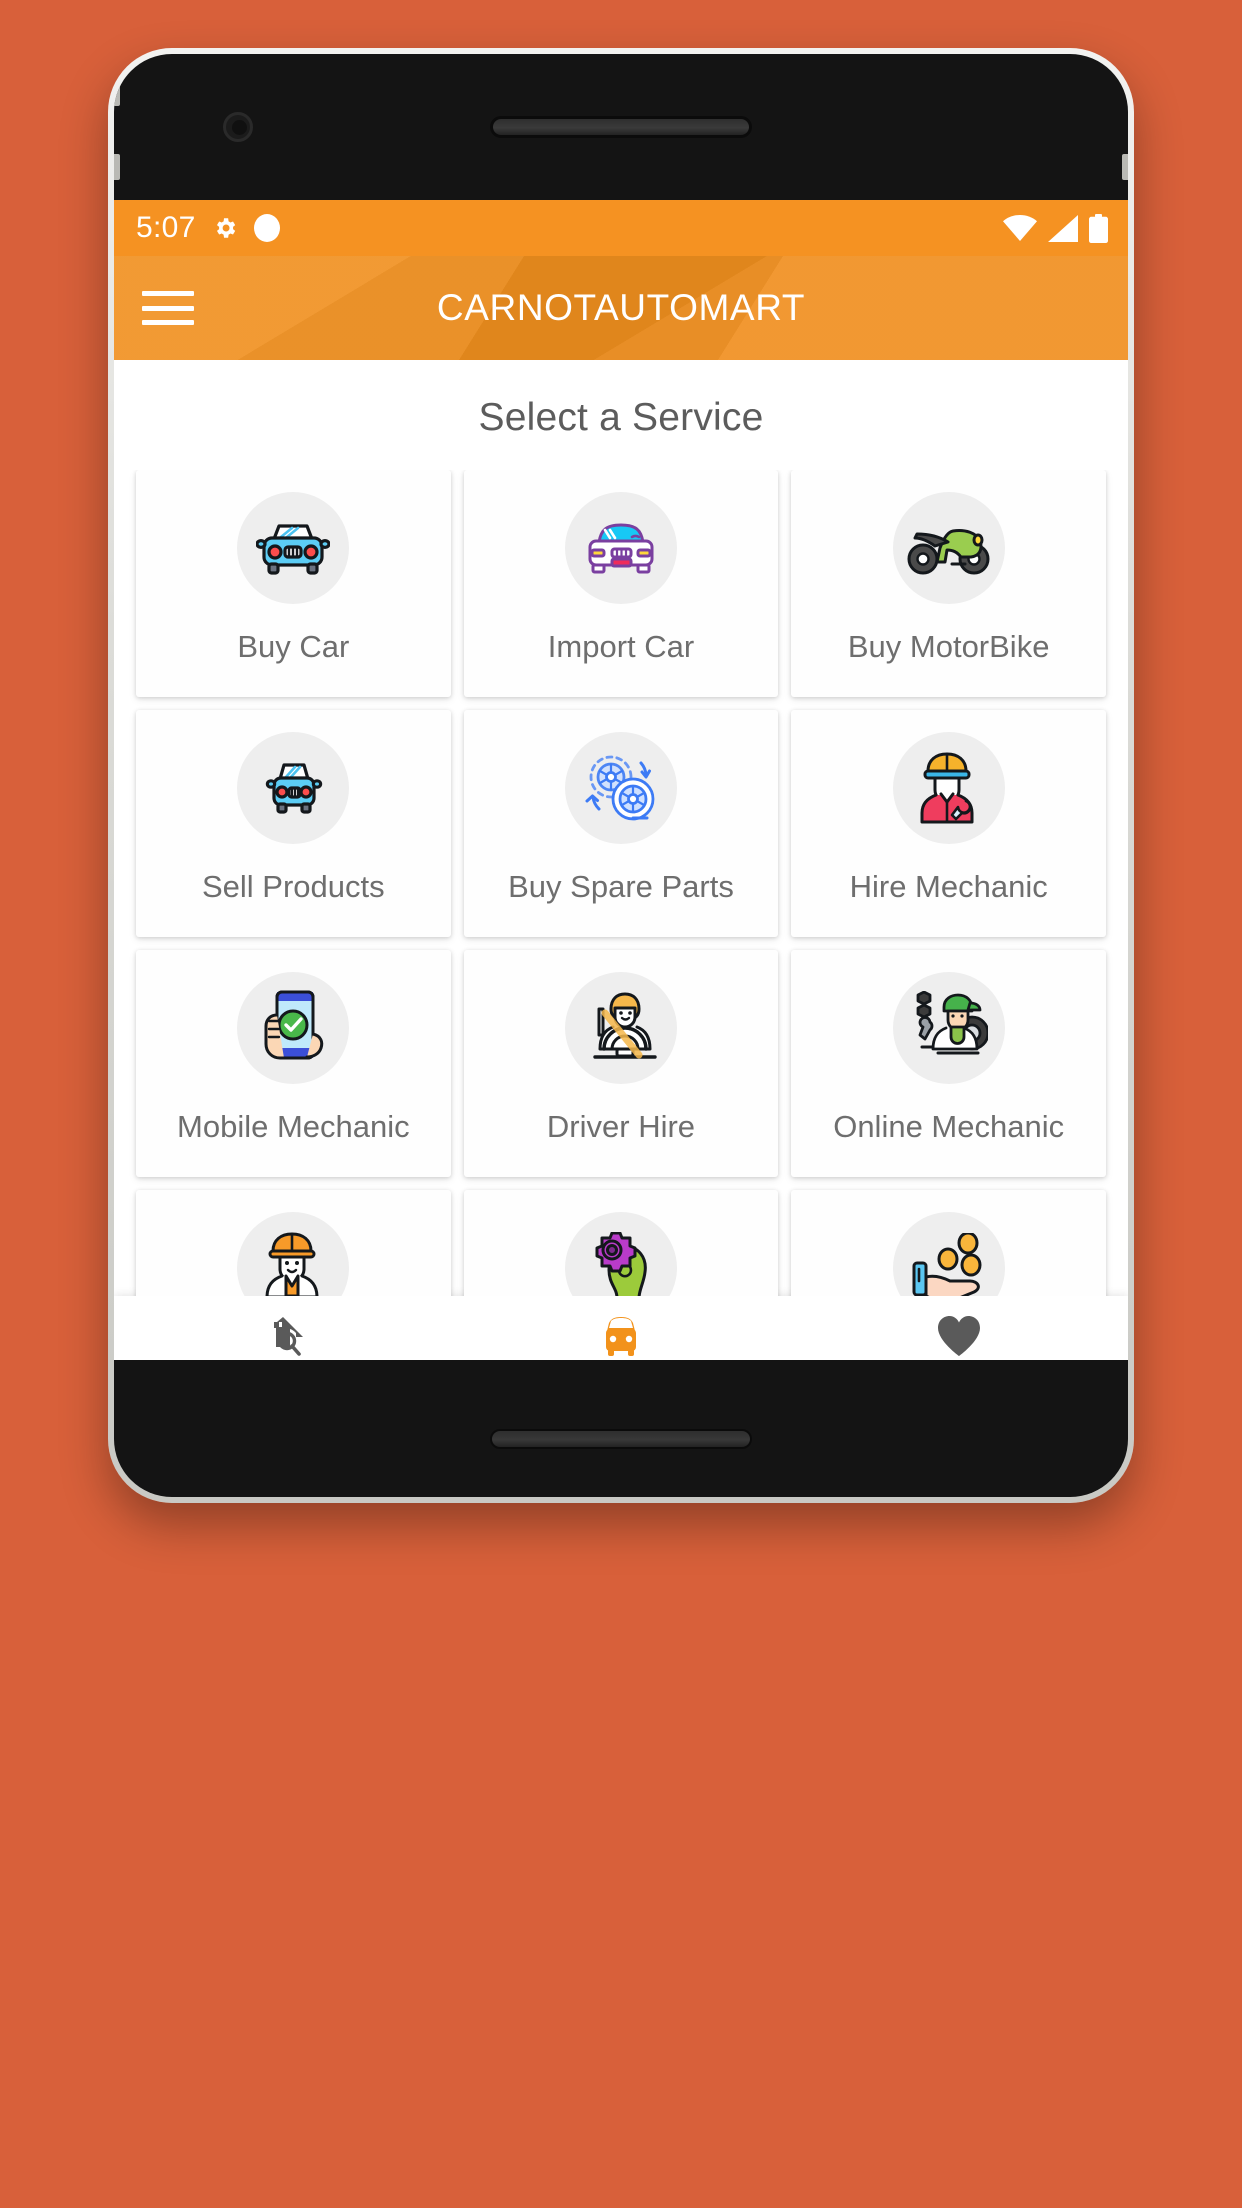 The image size is (1242, 2208). What do you see at coordinates (225, 228) in the screenshot?
I see `gear-icon` at bounding box center [225, 228].